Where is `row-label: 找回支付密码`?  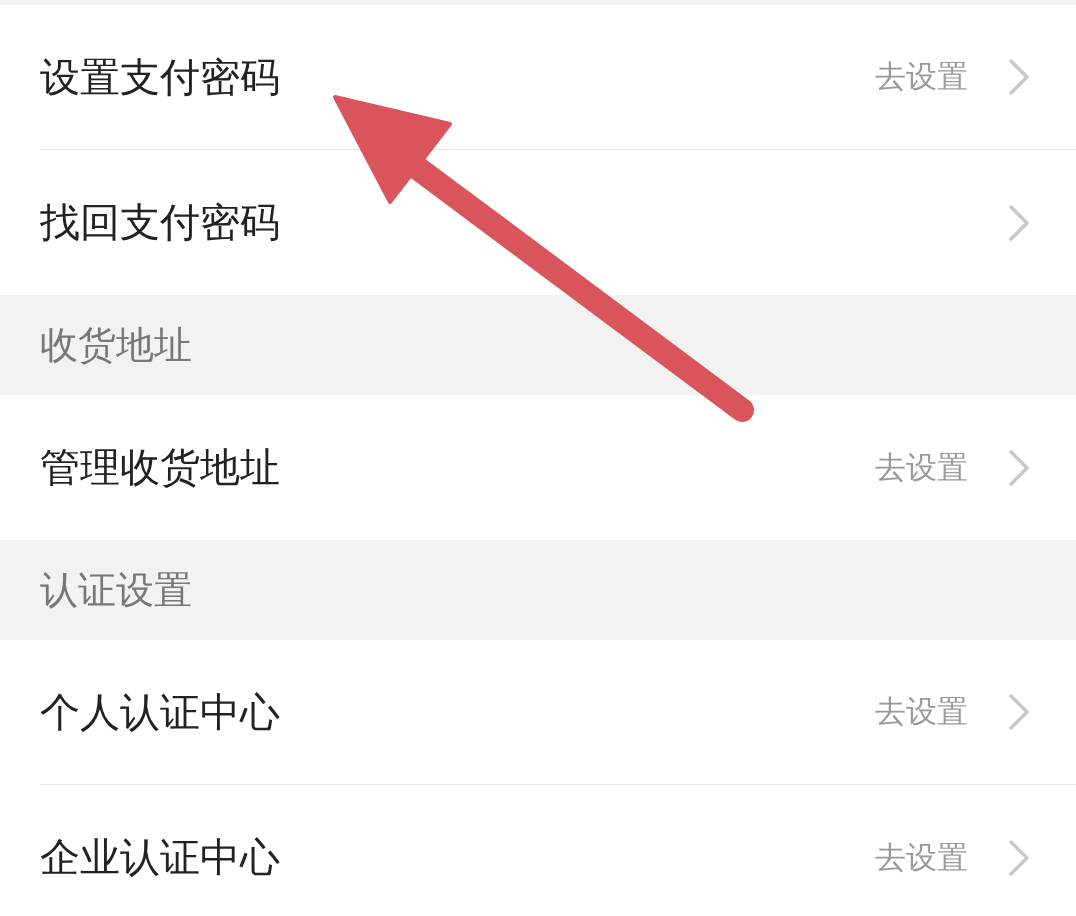
row-label: 找回支付密码 is located at coordinates (160, 222).